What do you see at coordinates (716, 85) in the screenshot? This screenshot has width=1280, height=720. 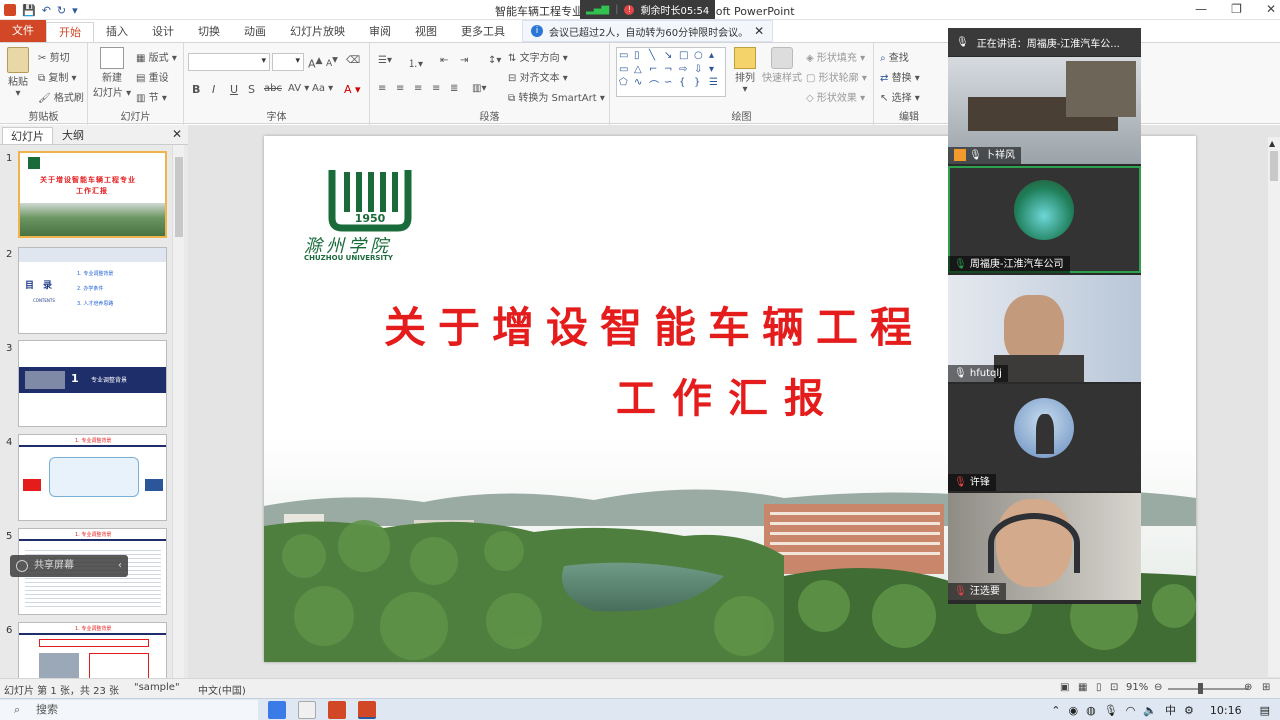 I see `expand-shapes-icon: ☰` at bounding box center [716, 85].